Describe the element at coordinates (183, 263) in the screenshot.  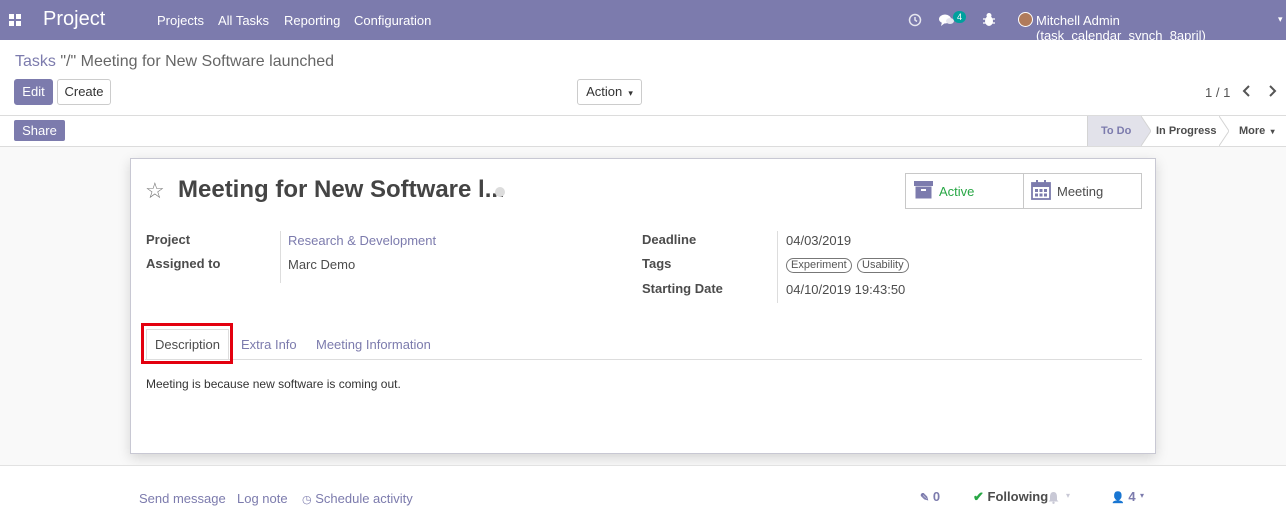
I see `assigned-to-label: Assigned to` at that location.